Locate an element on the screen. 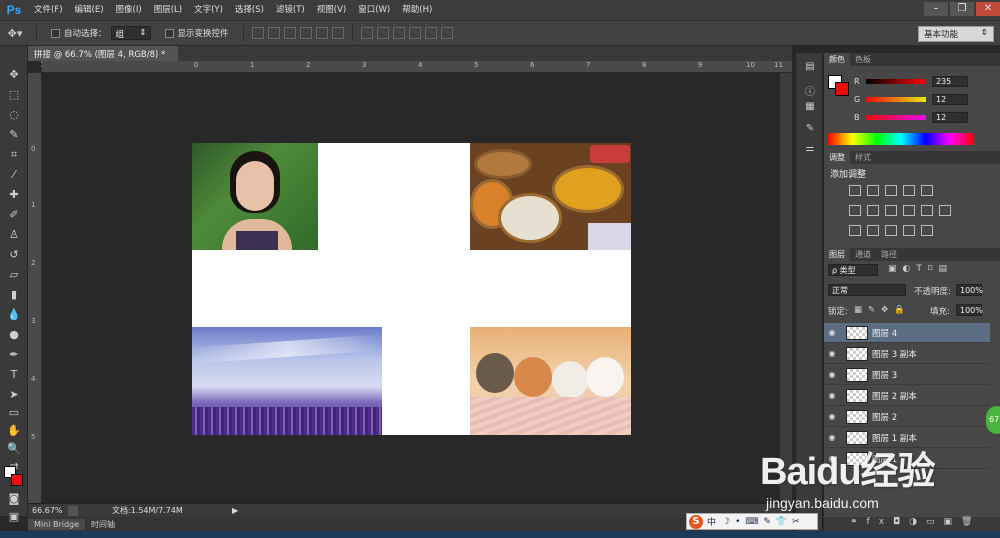 The height and width of the screenshot is (538, 1000). lock-icons: ▦✎✥🔒 is located at coordinates (882, 310).